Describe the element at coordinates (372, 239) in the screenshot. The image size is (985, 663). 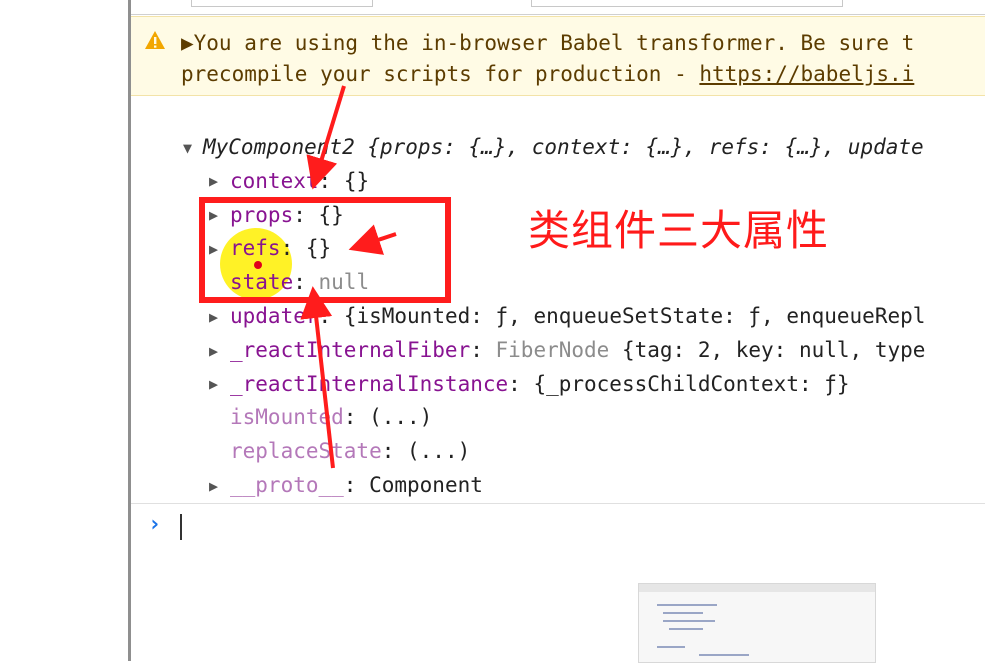
I see `arrow-to-refs` at that location.